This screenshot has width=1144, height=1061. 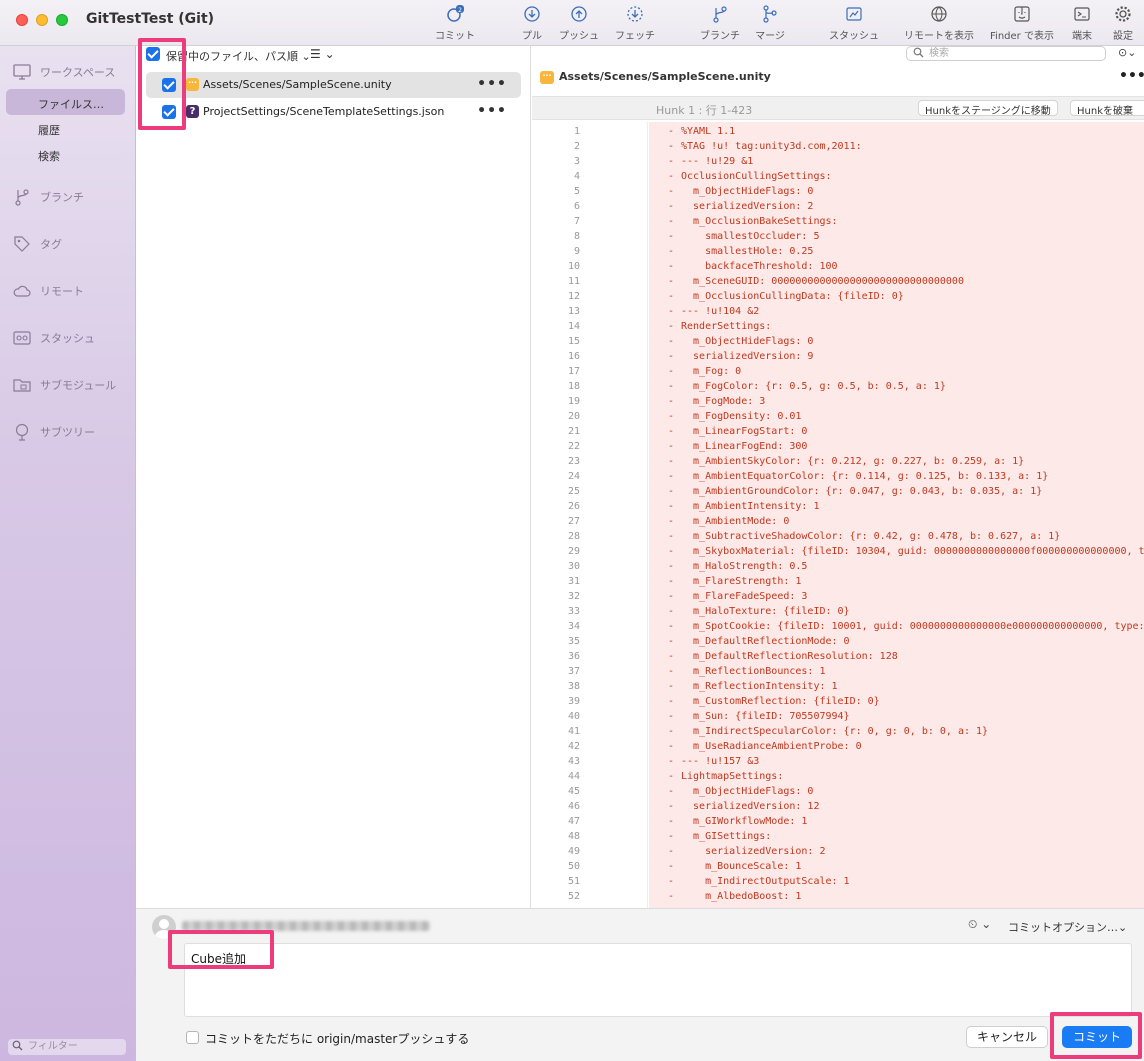 I want to click on diff-line: m_AmbientIntensity: 1, so click(x=750, y=506).